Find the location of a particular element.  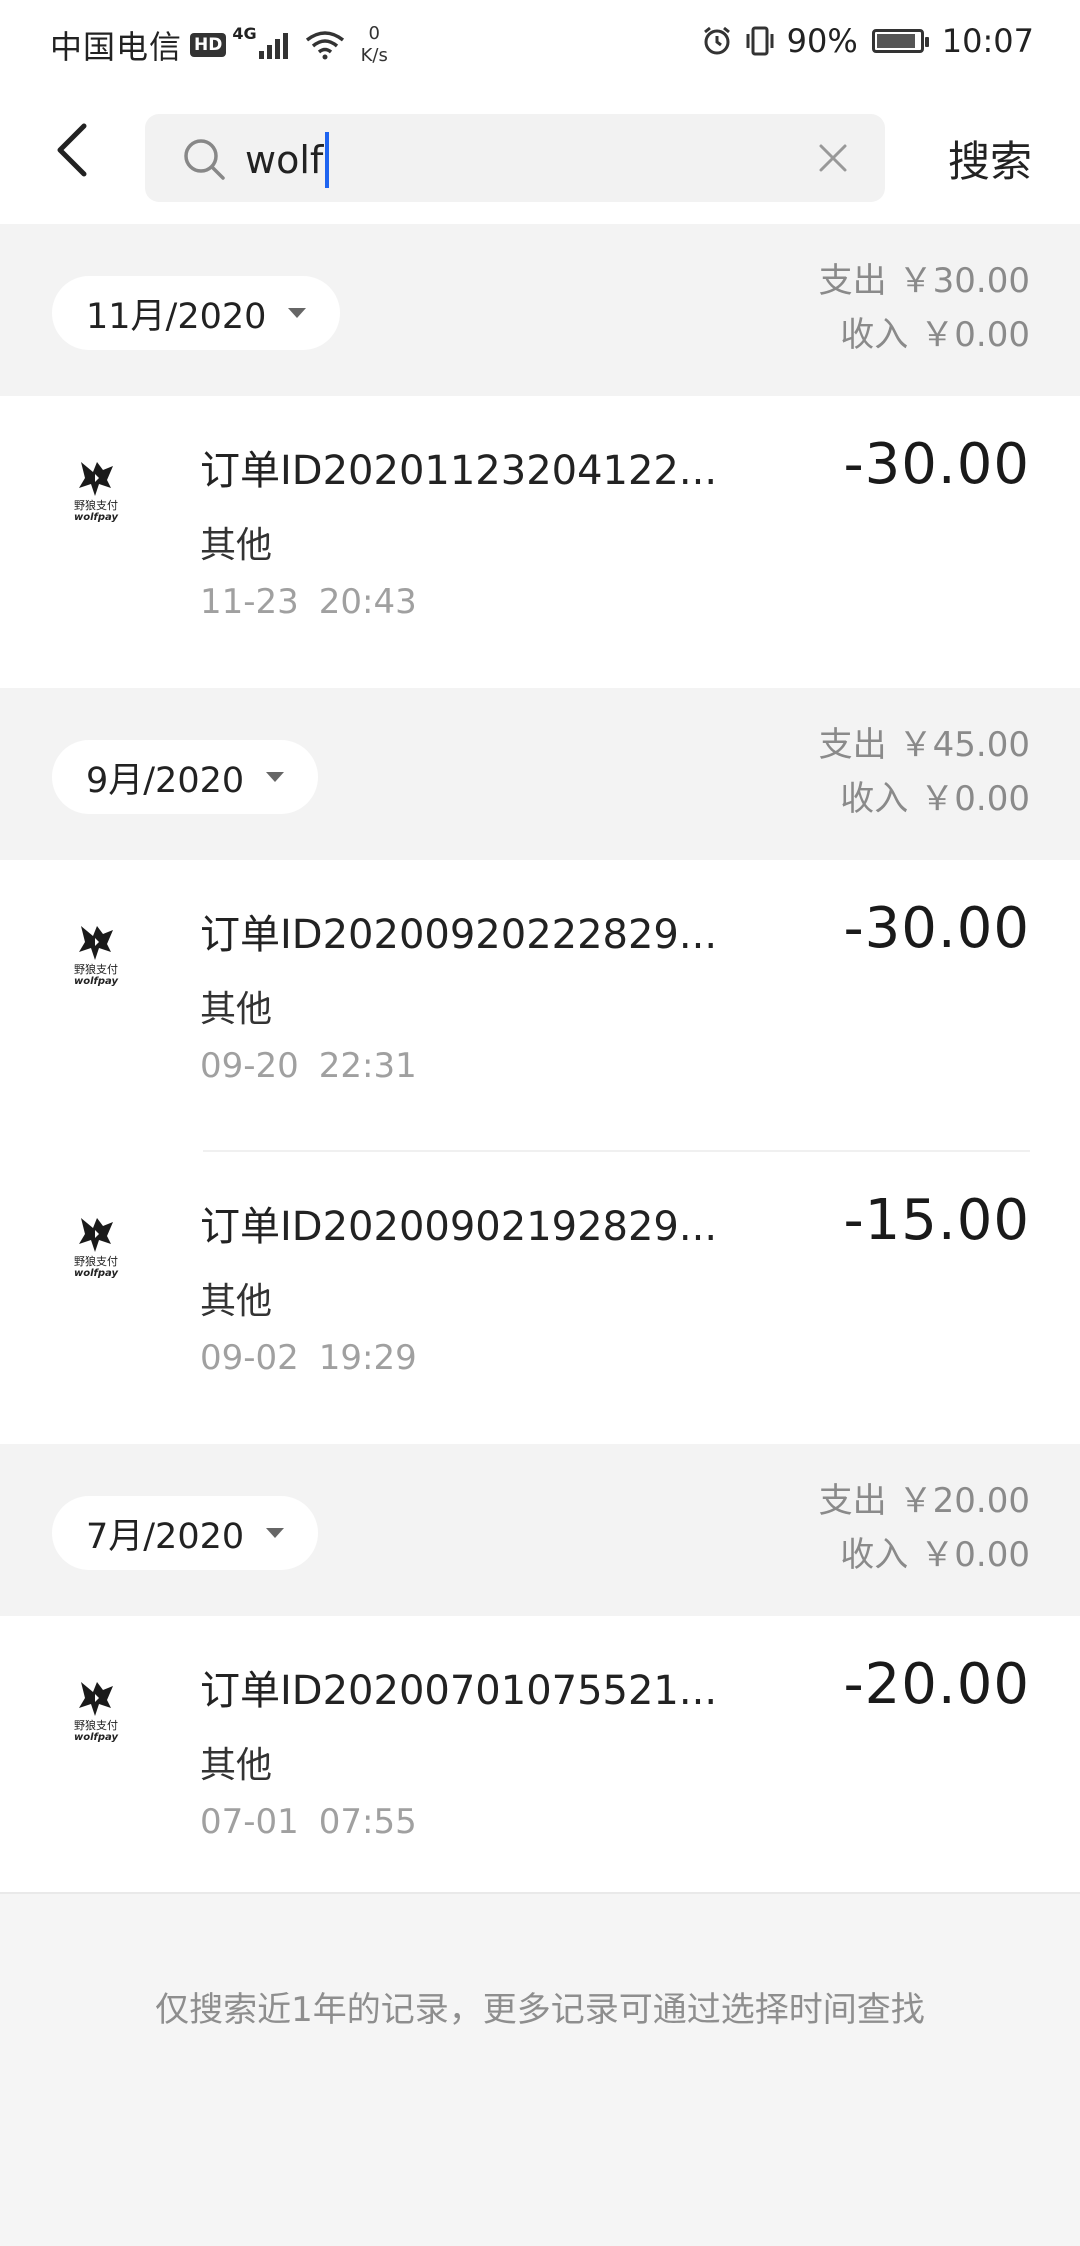

transaction-datetime: 09-02 19:29 is located at coordinates (308, 1358).